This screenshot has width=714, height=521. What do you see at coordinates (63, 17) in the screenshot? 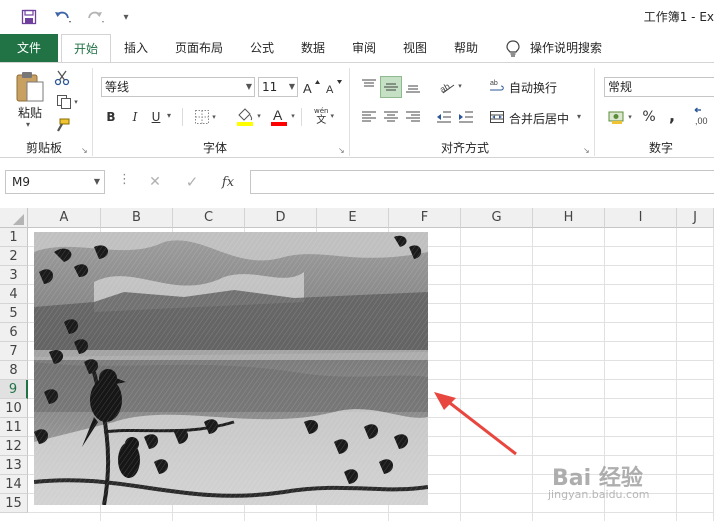
I see `undo-icon` at bounding box center [63, 17].